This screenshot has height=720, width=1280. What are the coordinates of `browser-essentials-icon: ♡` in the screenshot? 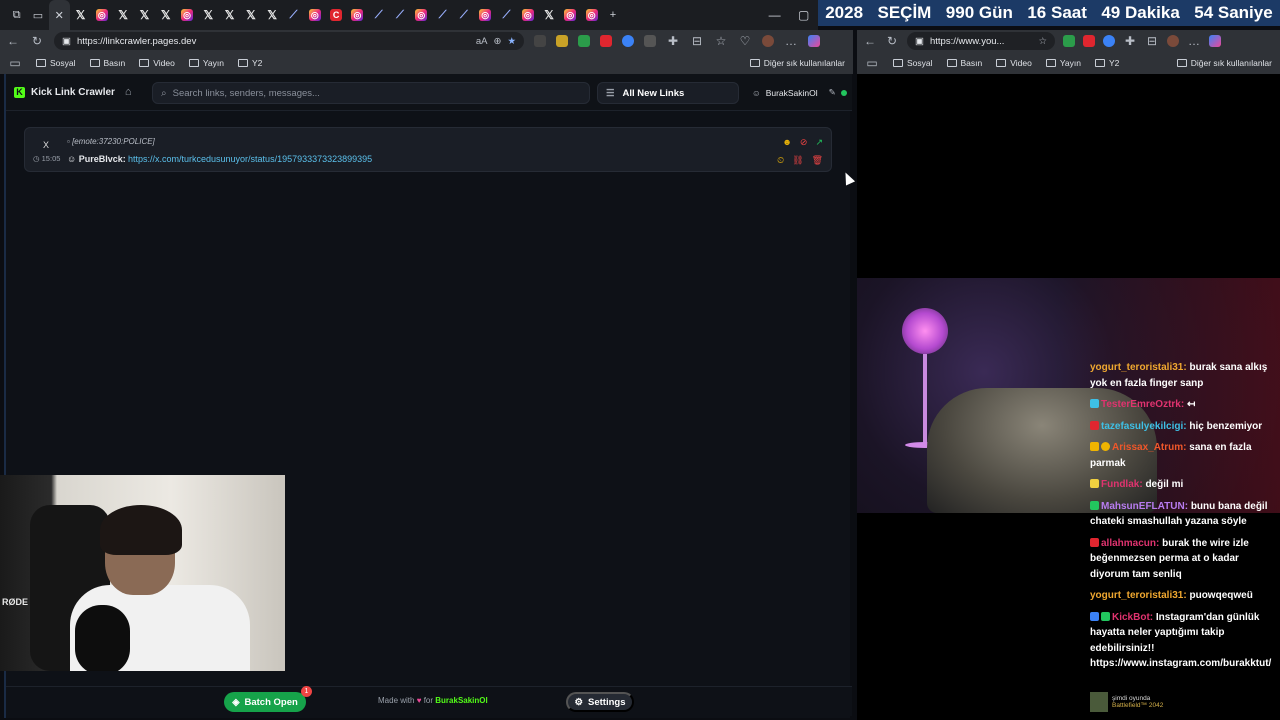 It's located at (745, 41).